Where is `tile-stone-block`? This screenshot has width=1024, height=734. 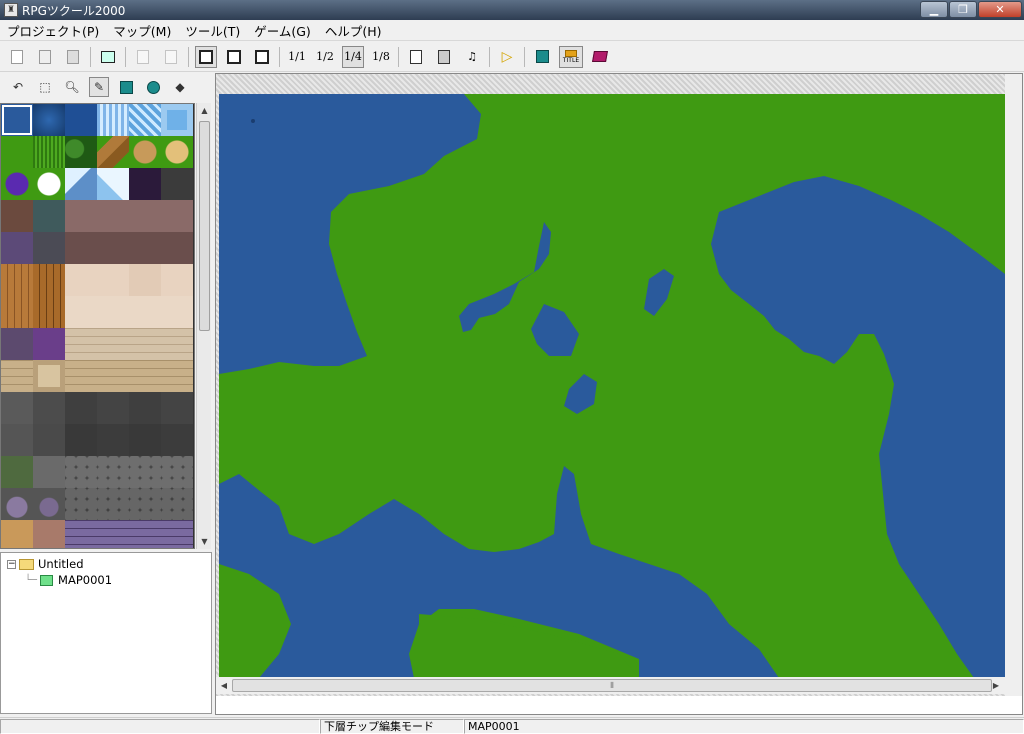
tile-stone-block is located at coordinates (81, 344).